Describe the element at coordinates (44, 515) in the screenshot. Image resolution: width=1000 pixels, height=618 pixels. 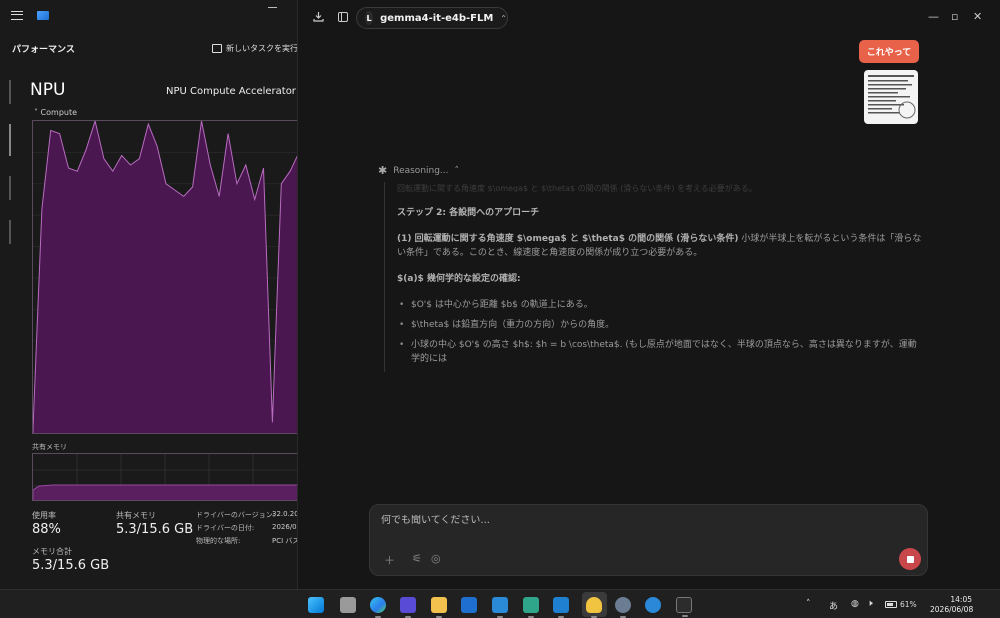
I see `utilization-label: 使用率` at that location.